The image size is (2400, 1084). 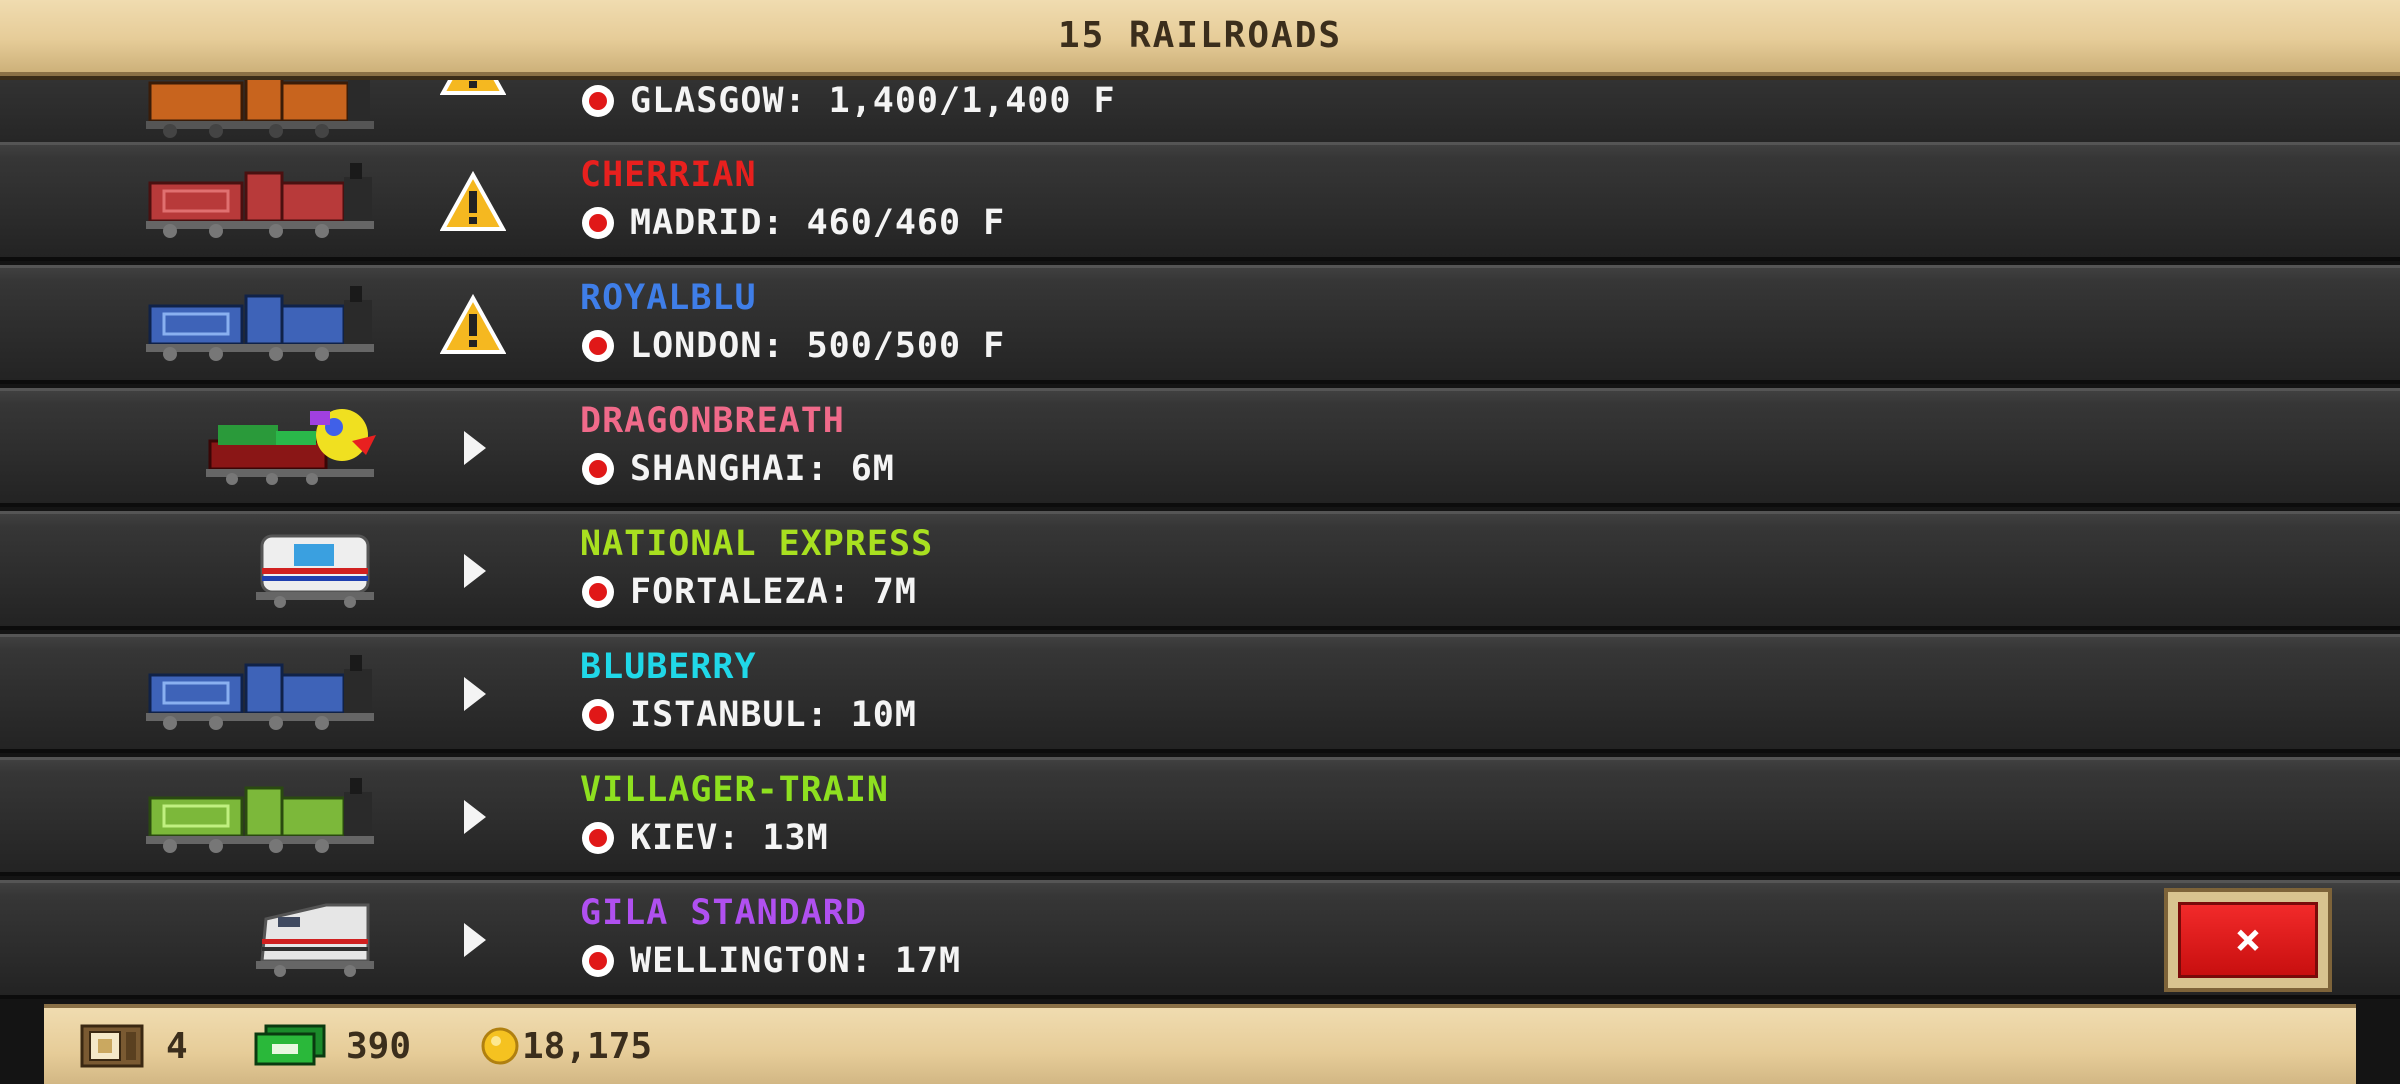 I want to click on close-button: ×, so click(x=2248, y=940).